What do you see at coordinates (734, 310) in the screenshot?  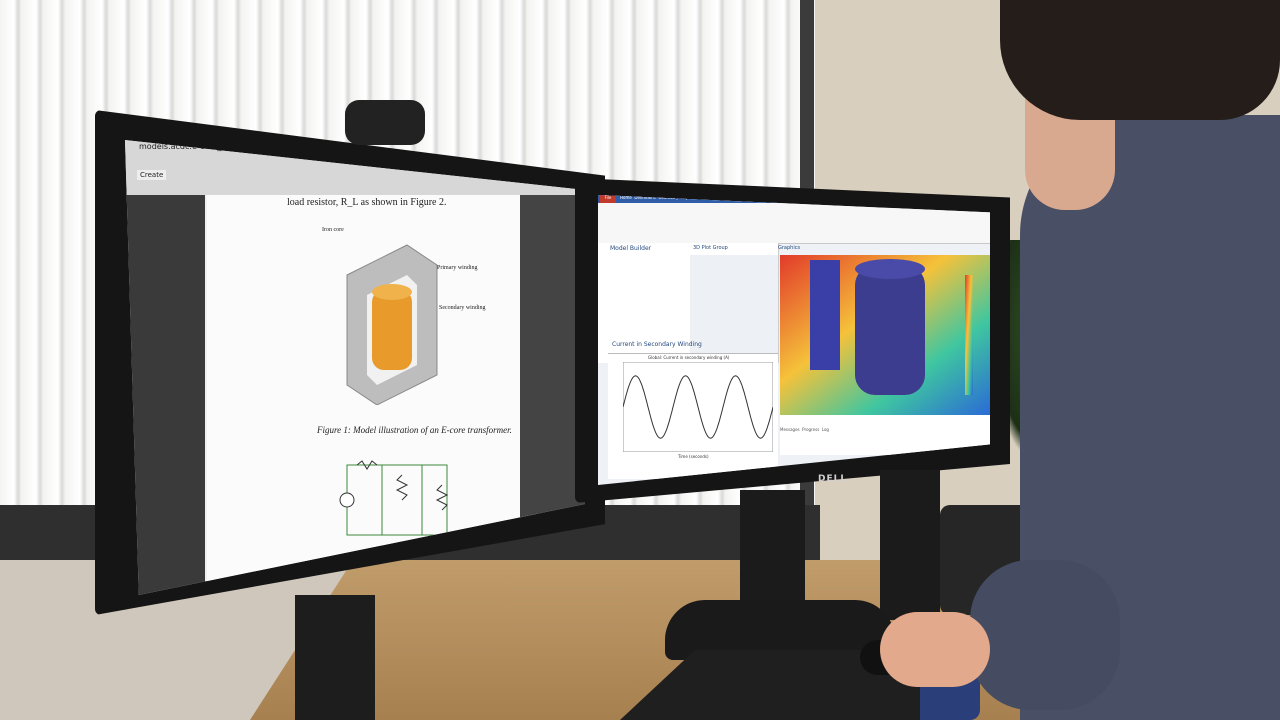 I see `settings-panel` at bounding box center [734, 310].